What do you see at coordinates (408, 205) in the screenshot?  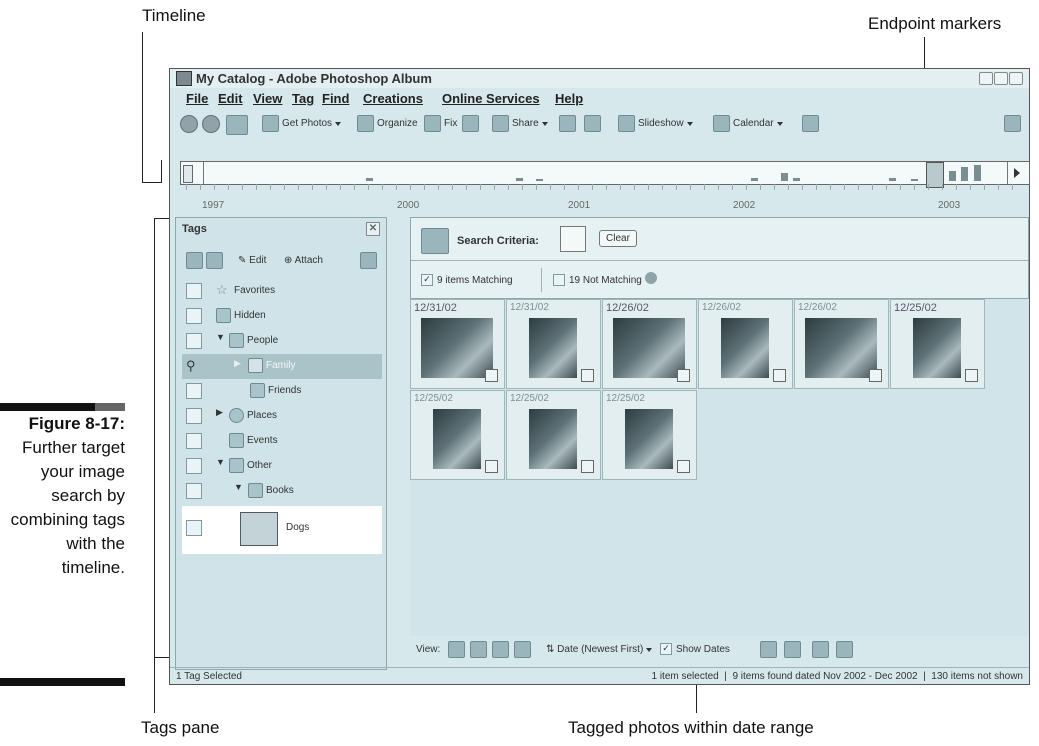 I see `timeline-year: 2000` at bounding box center [408, 205].